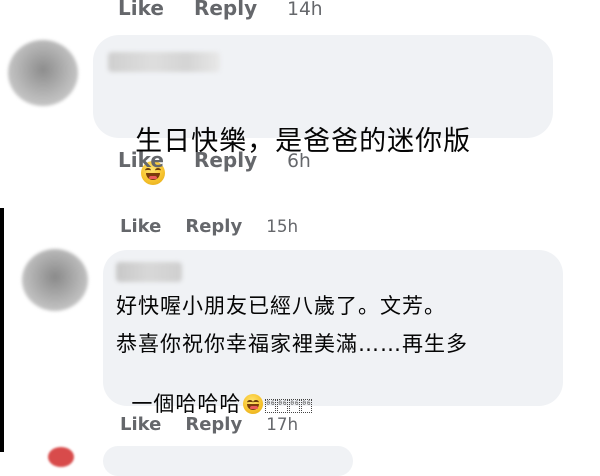 The width and height of the screenshot is (600, 476). Describe the element at coordinates (282, 424) in the screenshot. I see `timestamp: 17h` at that location.